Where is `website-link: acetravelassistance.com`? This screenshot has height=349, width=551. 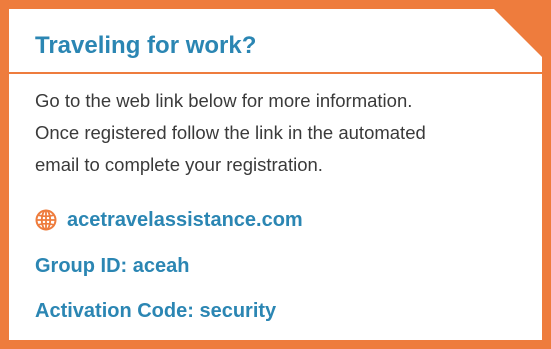
website-link: acetravelassistance.com is located at coordinates (169, 220).